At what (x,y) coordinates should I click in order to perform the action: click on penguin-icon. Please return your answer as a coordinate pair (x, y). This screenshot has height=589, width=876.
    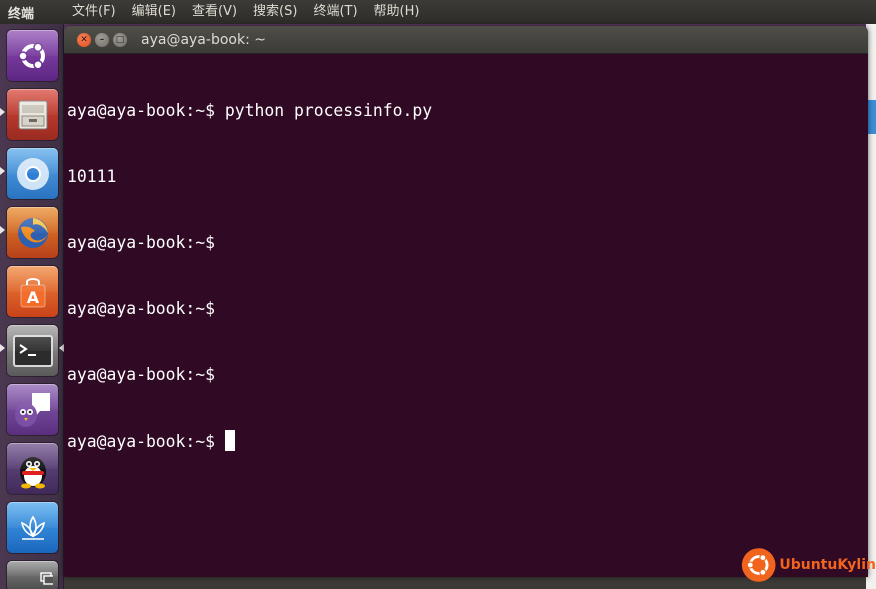
    Looking at the image, I should click on (32, 472).